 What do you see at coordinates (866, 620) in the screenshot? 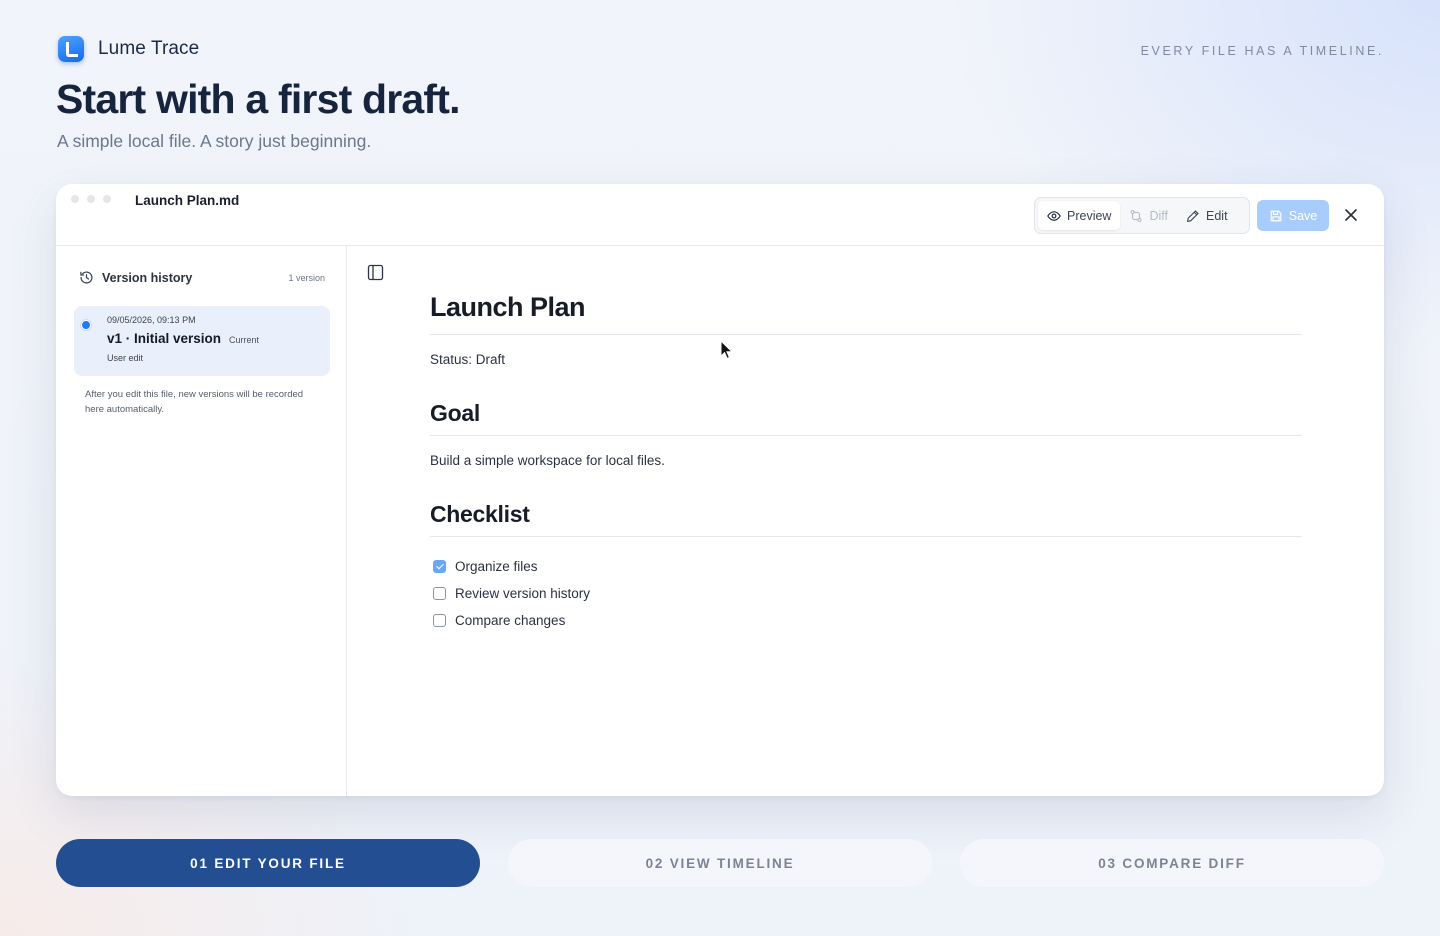
I see `checklist-item: Compare changes` at bounding box center [866, 620].